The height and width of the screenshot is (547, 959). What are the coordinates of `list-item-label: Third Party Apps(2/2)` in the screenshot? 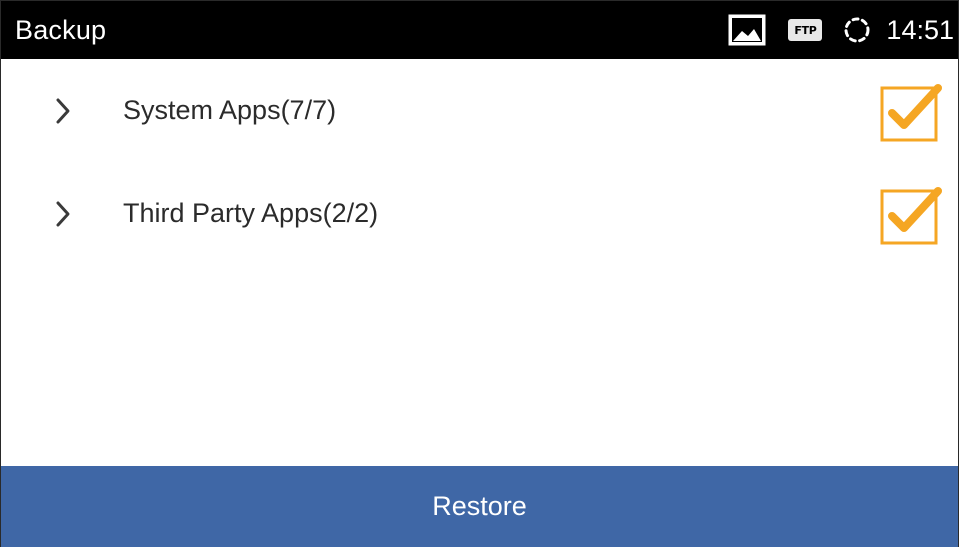 It's located at (251, 213).